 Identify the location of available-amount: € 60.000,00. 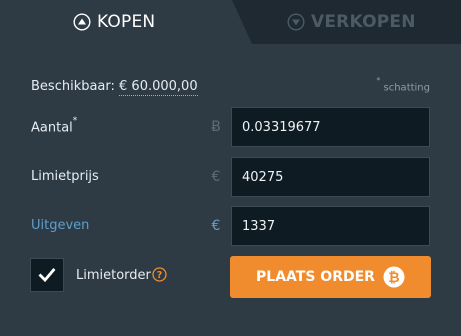
(158, 87).